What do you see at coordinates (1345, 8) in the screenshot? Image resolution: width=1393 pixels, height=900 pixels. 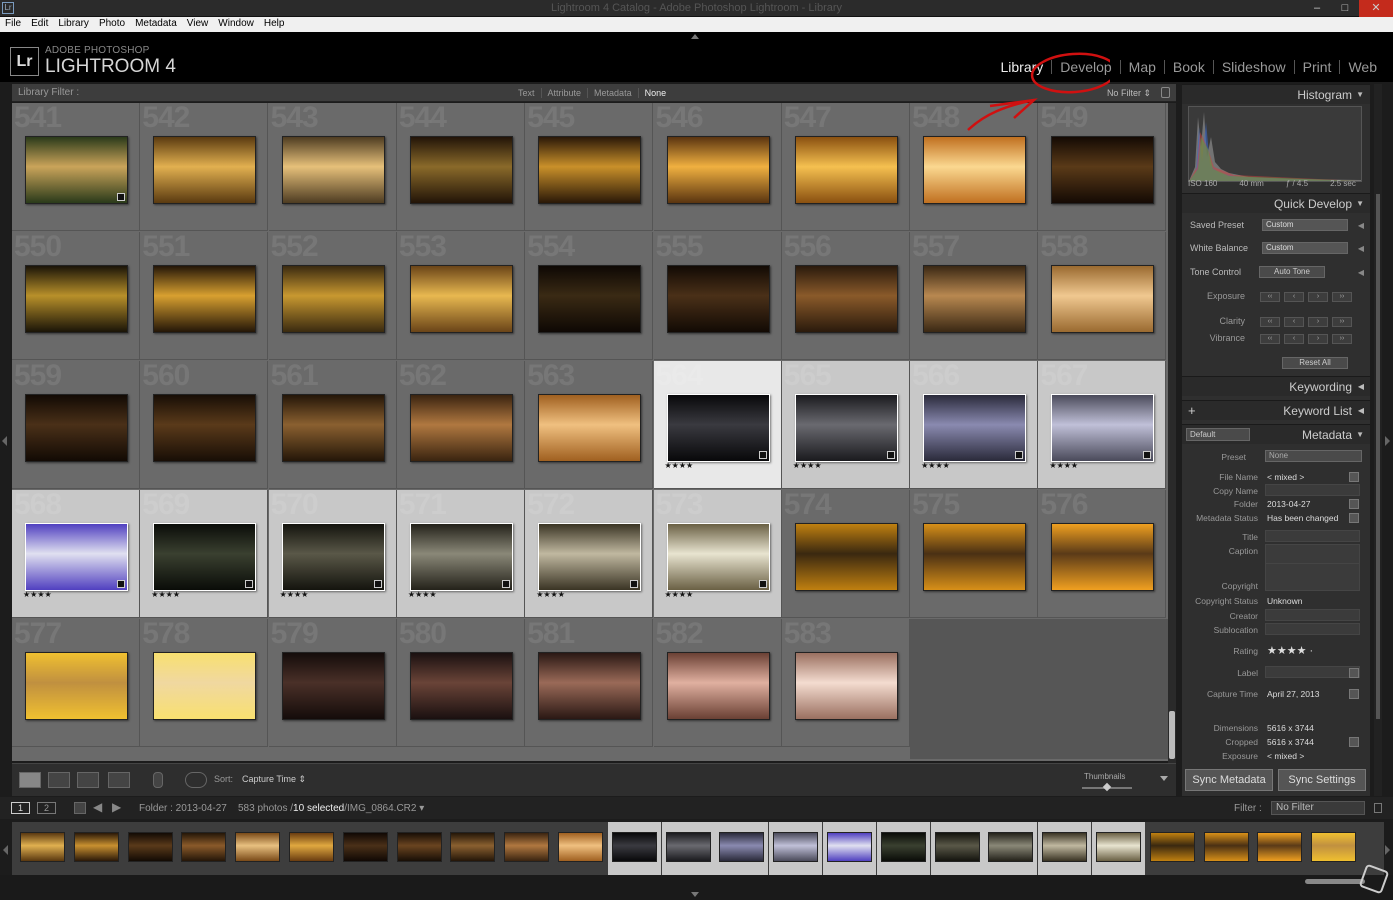 I see `maximize-button: □` at bounding box center [1345, 8].